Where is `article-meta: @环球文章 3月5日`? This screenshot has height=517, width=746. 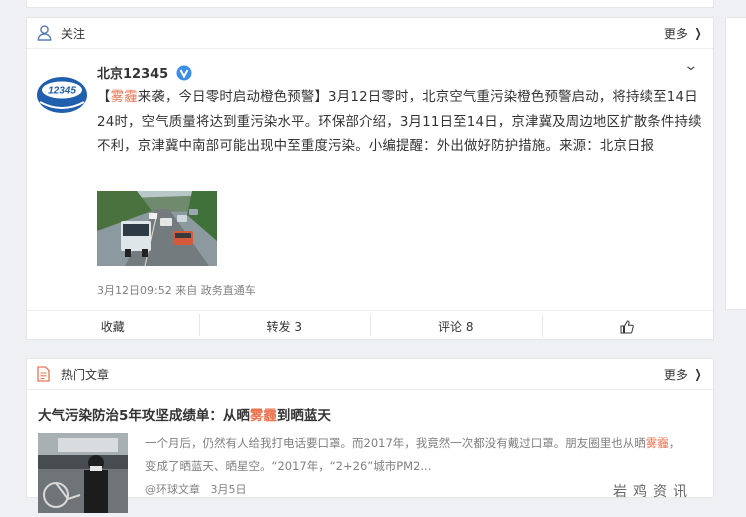
article-meta: @环球文章 3月5日 is located at coordinates (196, 489).